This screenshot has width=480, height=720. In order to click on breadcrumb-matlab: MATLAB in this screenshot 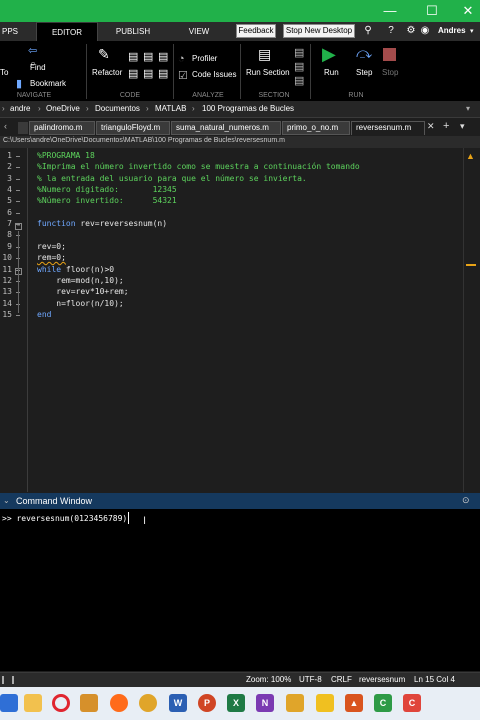, I will do `click(170, 108)`.